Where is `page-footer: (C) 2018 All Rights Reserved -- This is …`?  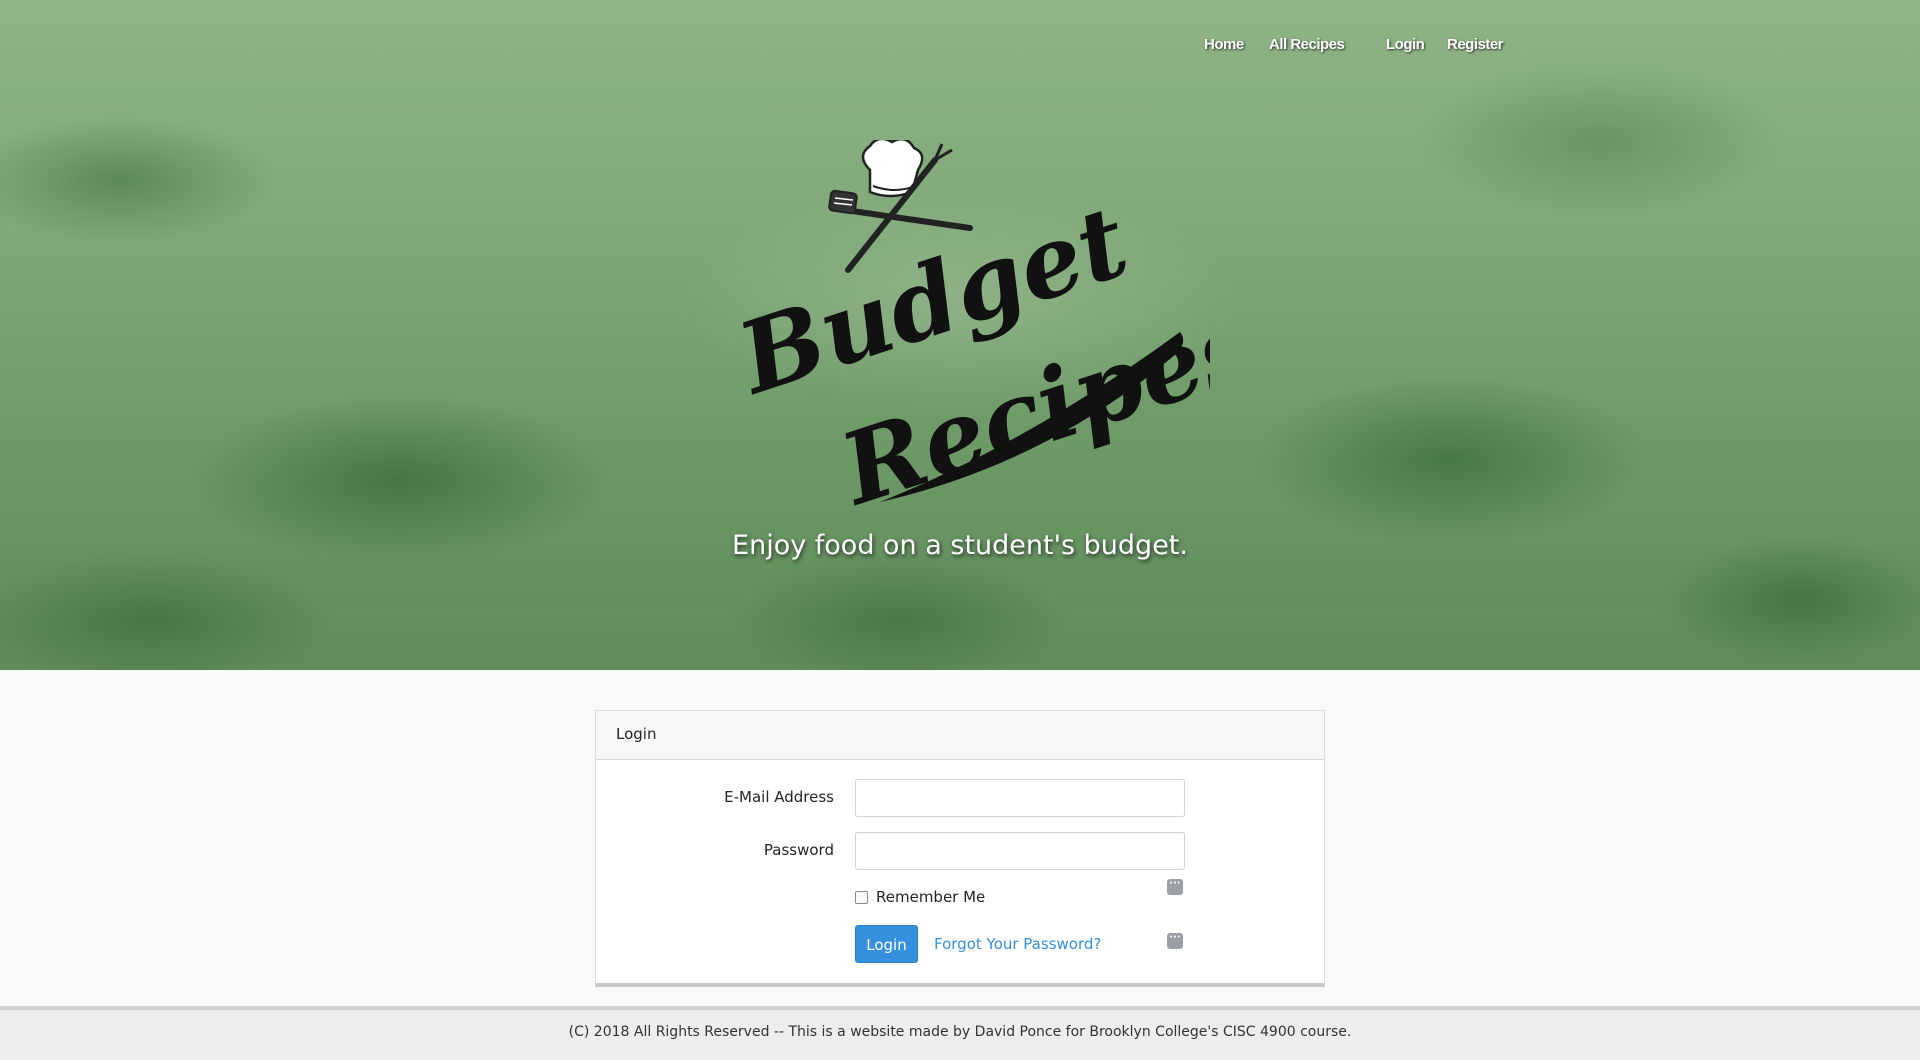 page-footer: (C) 2018 All Rights Reserved -- This is … is located at coordinates (960, 1033).